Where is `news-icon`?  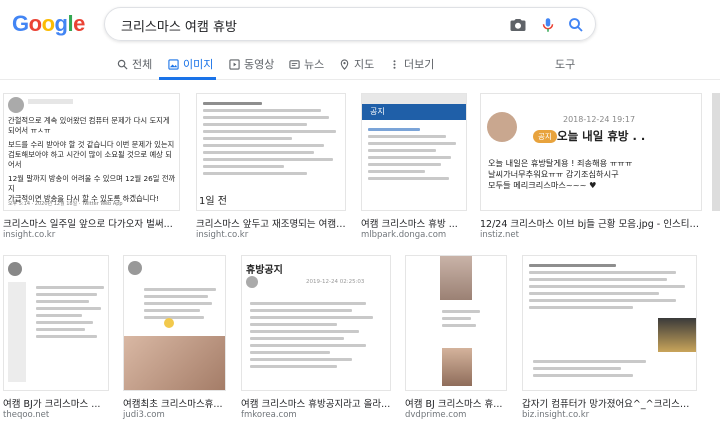 news-icon is located at coordinates (294, 64).